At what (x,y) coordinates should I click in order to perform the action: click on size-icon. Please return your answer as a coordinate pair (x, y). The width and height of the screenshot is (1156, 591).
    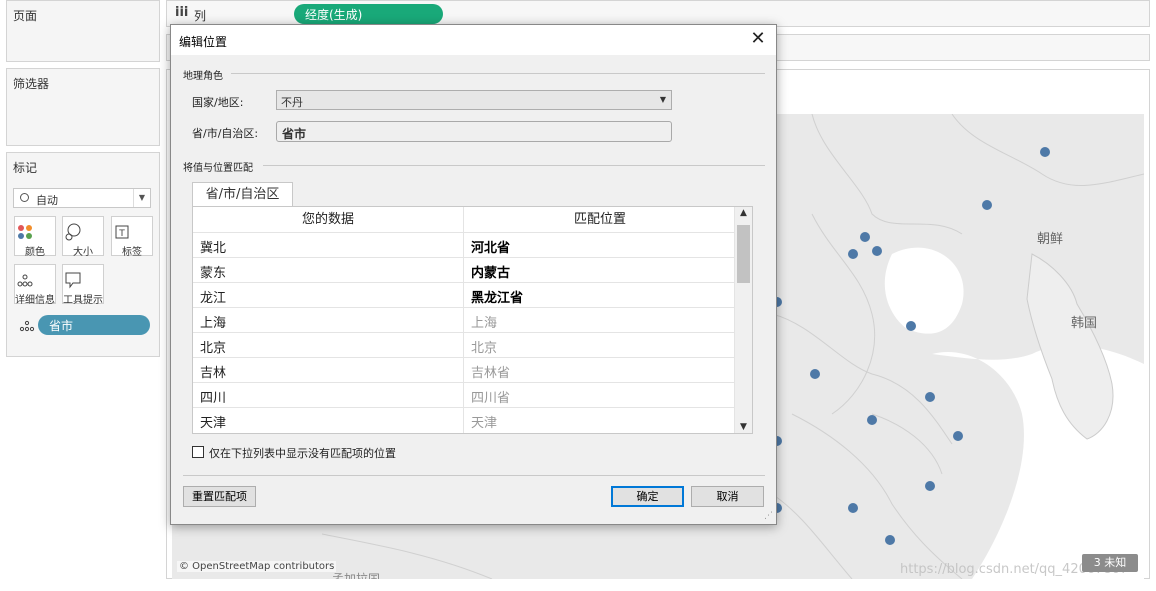
    Looking at the image, I should click on (73, 232).